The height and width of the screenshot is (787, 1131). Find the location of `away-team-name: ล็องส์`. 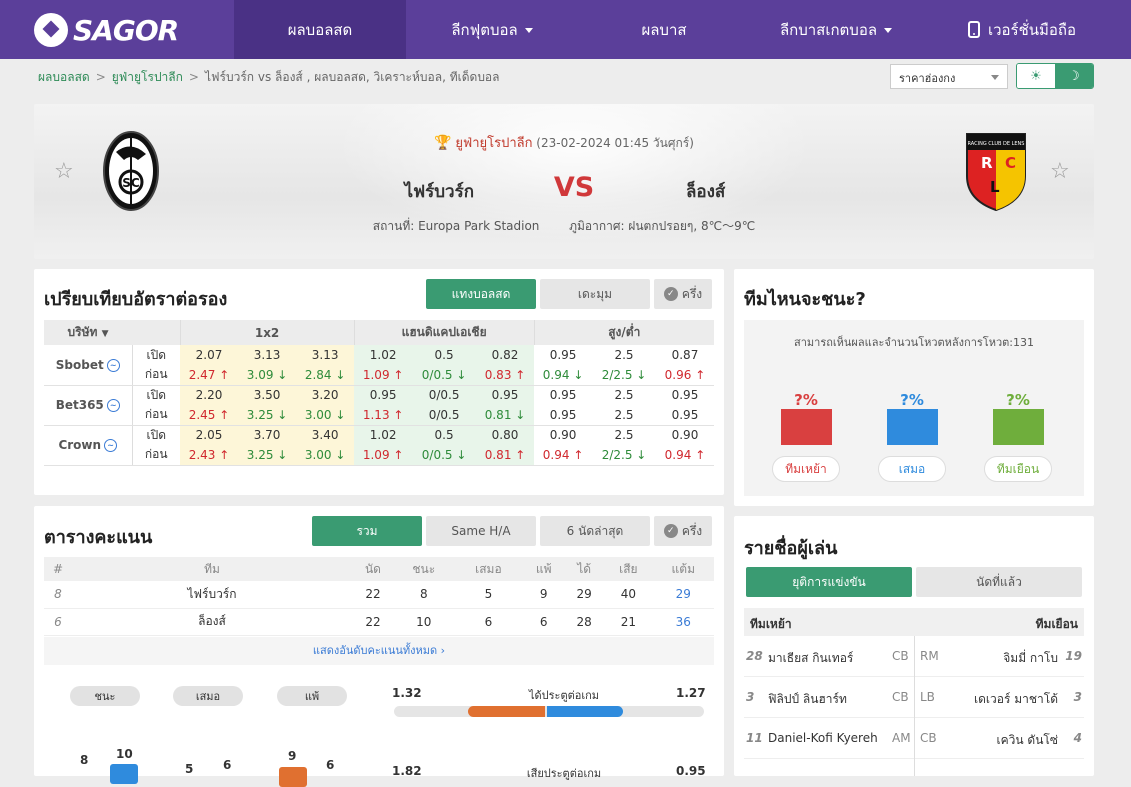

away-team-name: ล็องส์ is located at coordinates (756, 191).